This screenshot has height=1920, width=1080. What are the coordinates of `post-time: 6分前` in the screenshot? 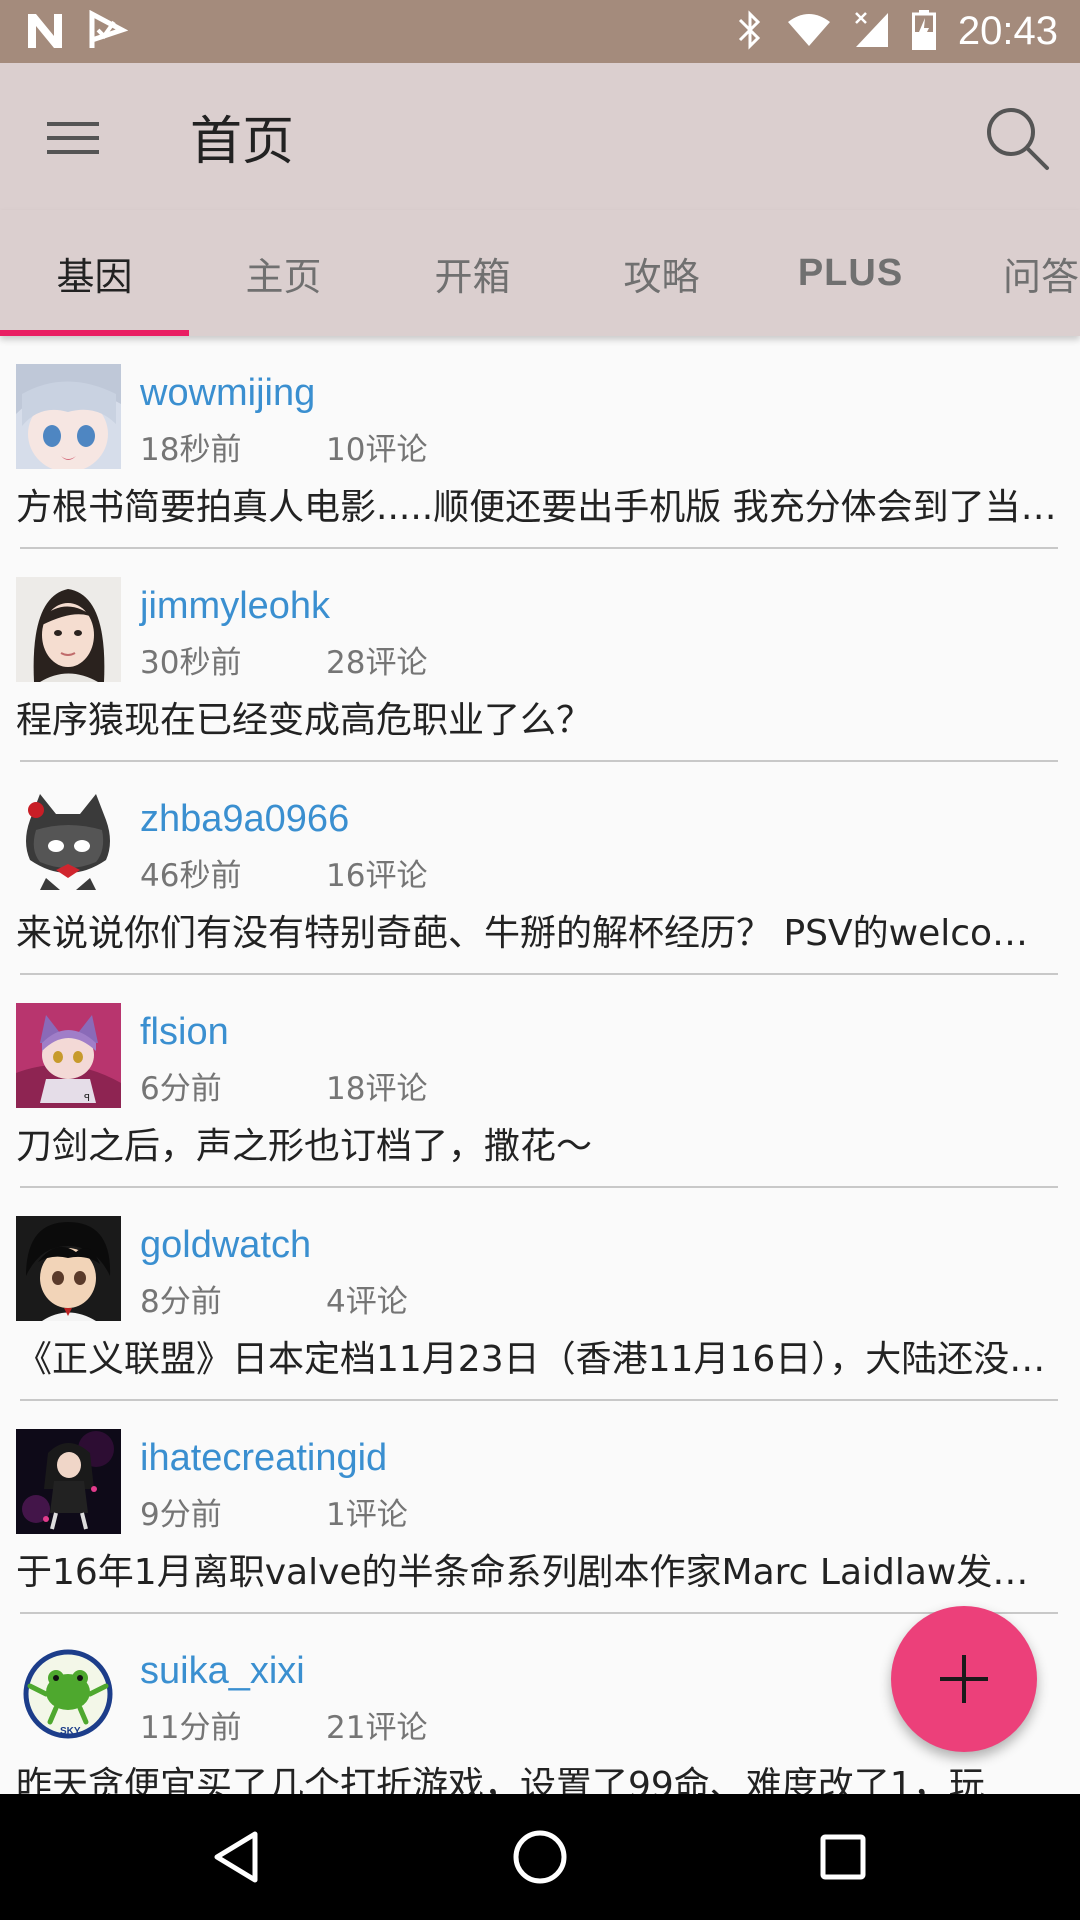 It's located at (181, 1089).